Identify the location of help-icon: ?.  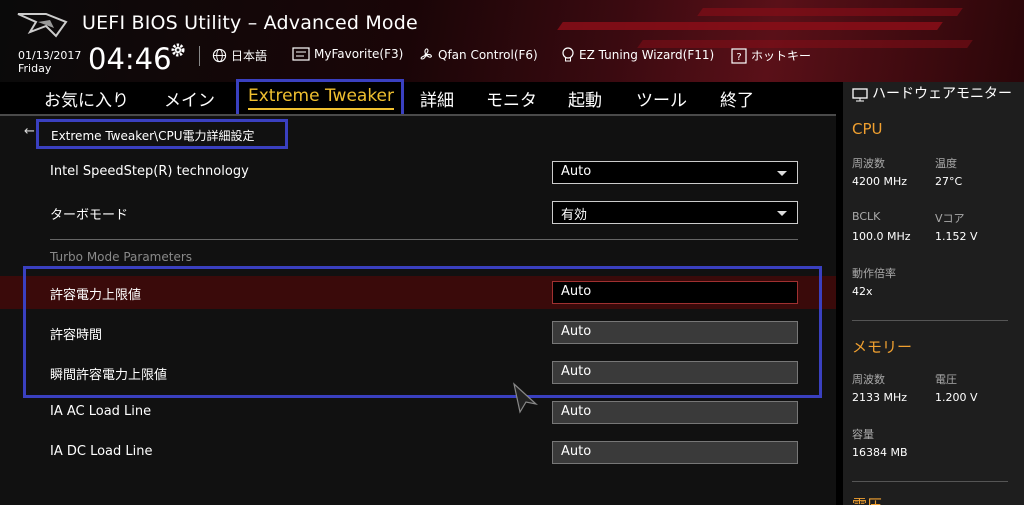
(739, 55).